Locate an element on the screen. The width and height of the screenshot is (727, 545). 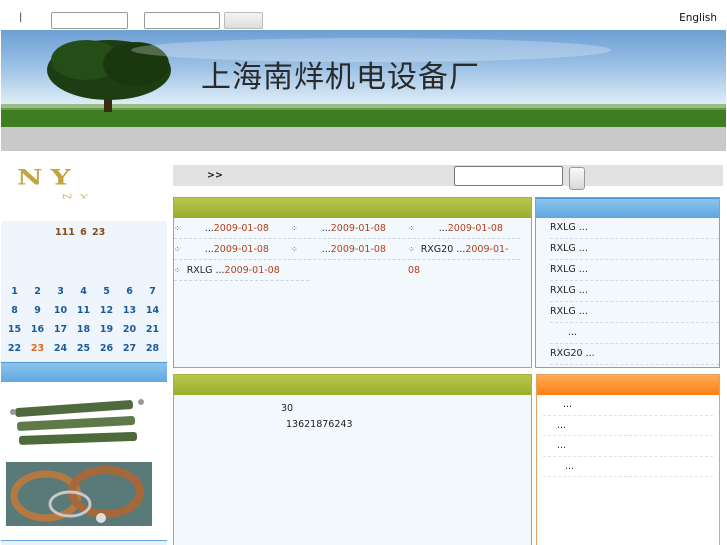
search-button is located at coordinates (577, 178).